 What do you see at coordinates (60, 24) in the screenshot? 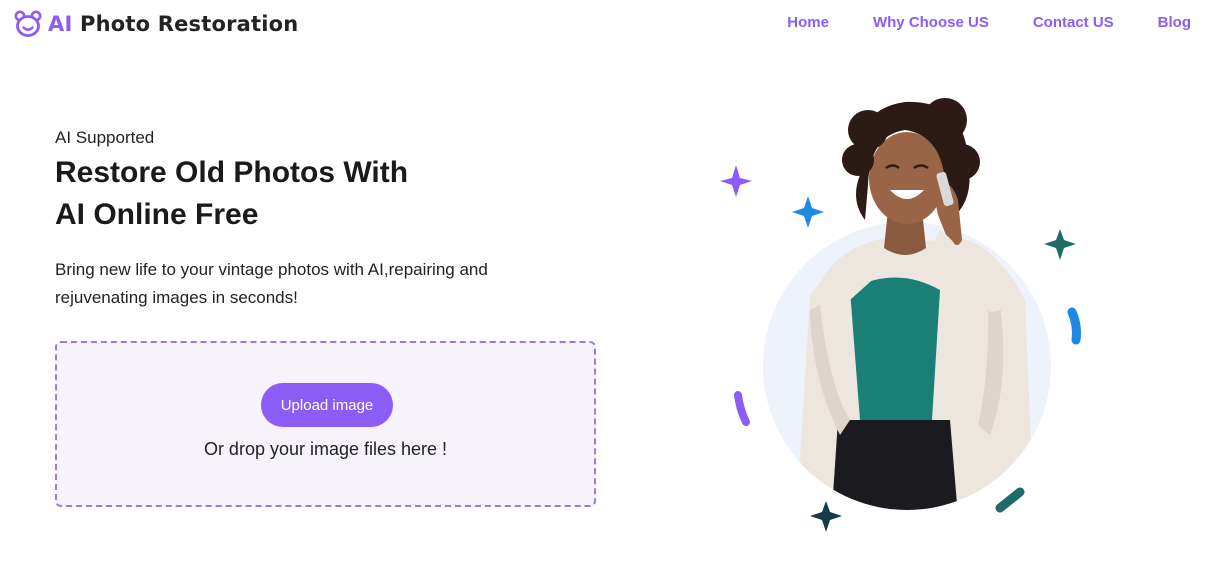
I see `logo-accent: AI` at bounding box center [60, 24].